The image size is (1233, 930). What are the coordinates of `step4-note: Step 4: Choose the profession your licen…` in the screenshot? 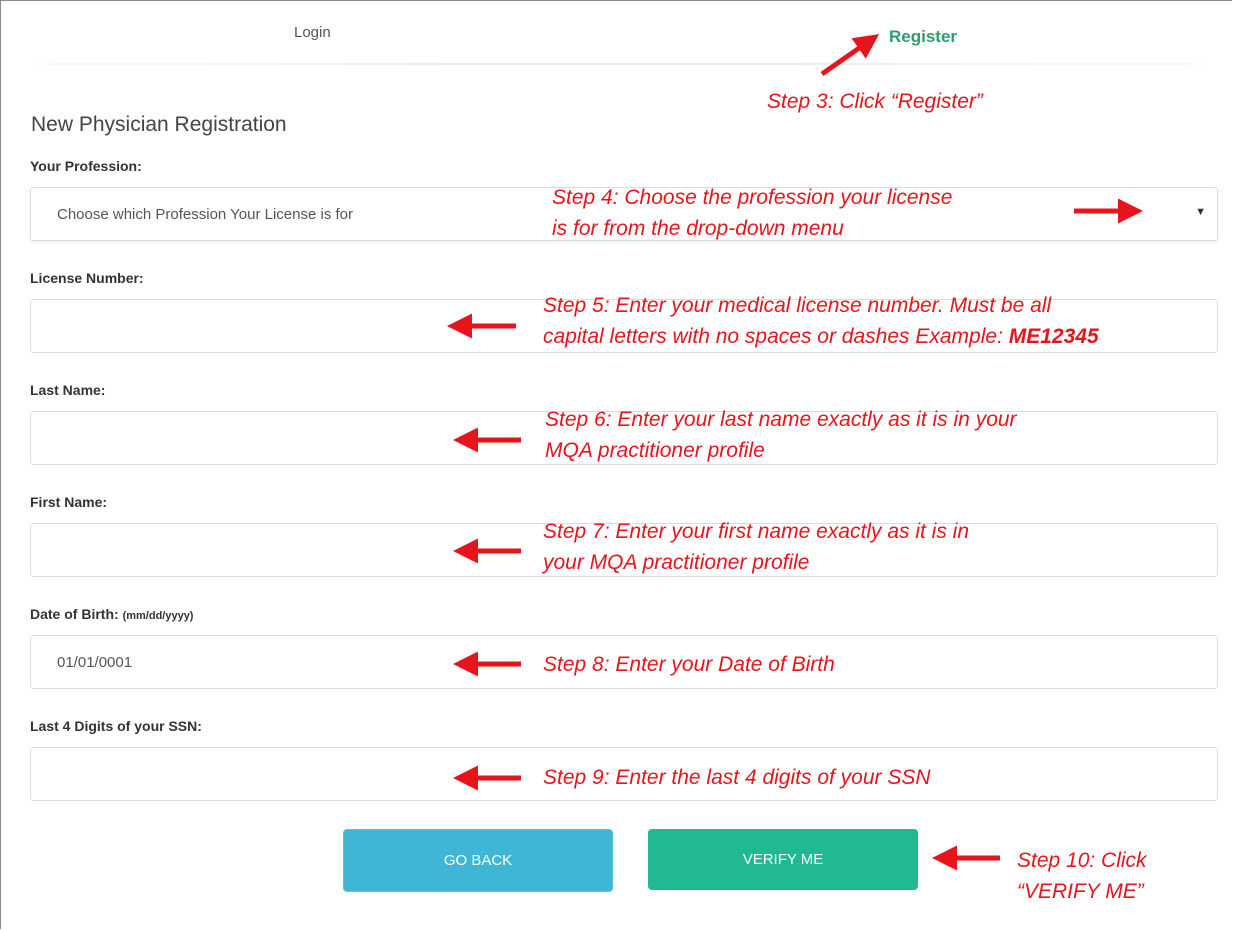 It's located at (752, 213).